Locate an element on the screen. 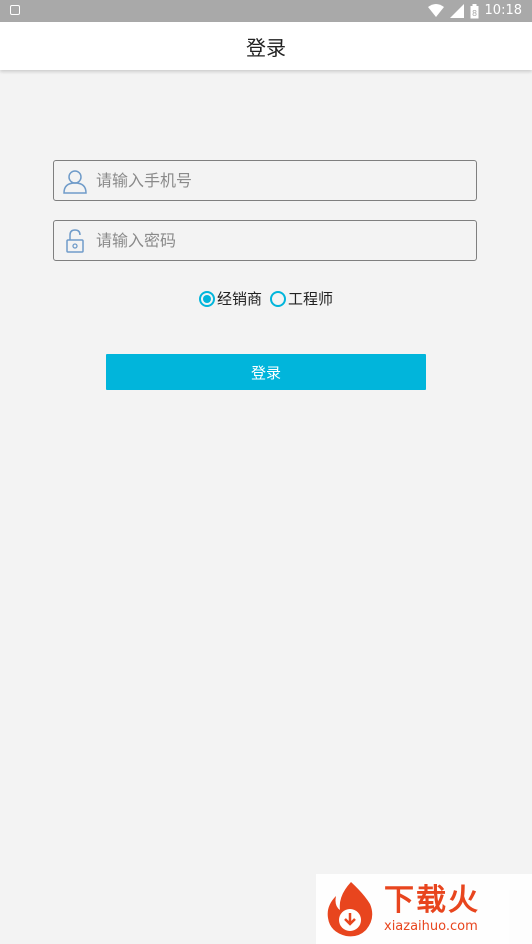 This screenshot has height=944, width=532. phone-field is located at coordinates (265, 180).